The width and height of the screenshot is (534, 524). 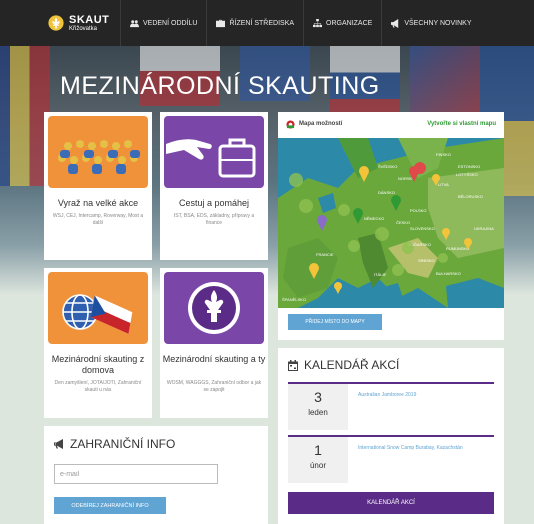 What do you see at coordinates (387, 166) in the screenshot?
I see `map-label: ŠVÉDSKO` at bounding box center [387, 166].